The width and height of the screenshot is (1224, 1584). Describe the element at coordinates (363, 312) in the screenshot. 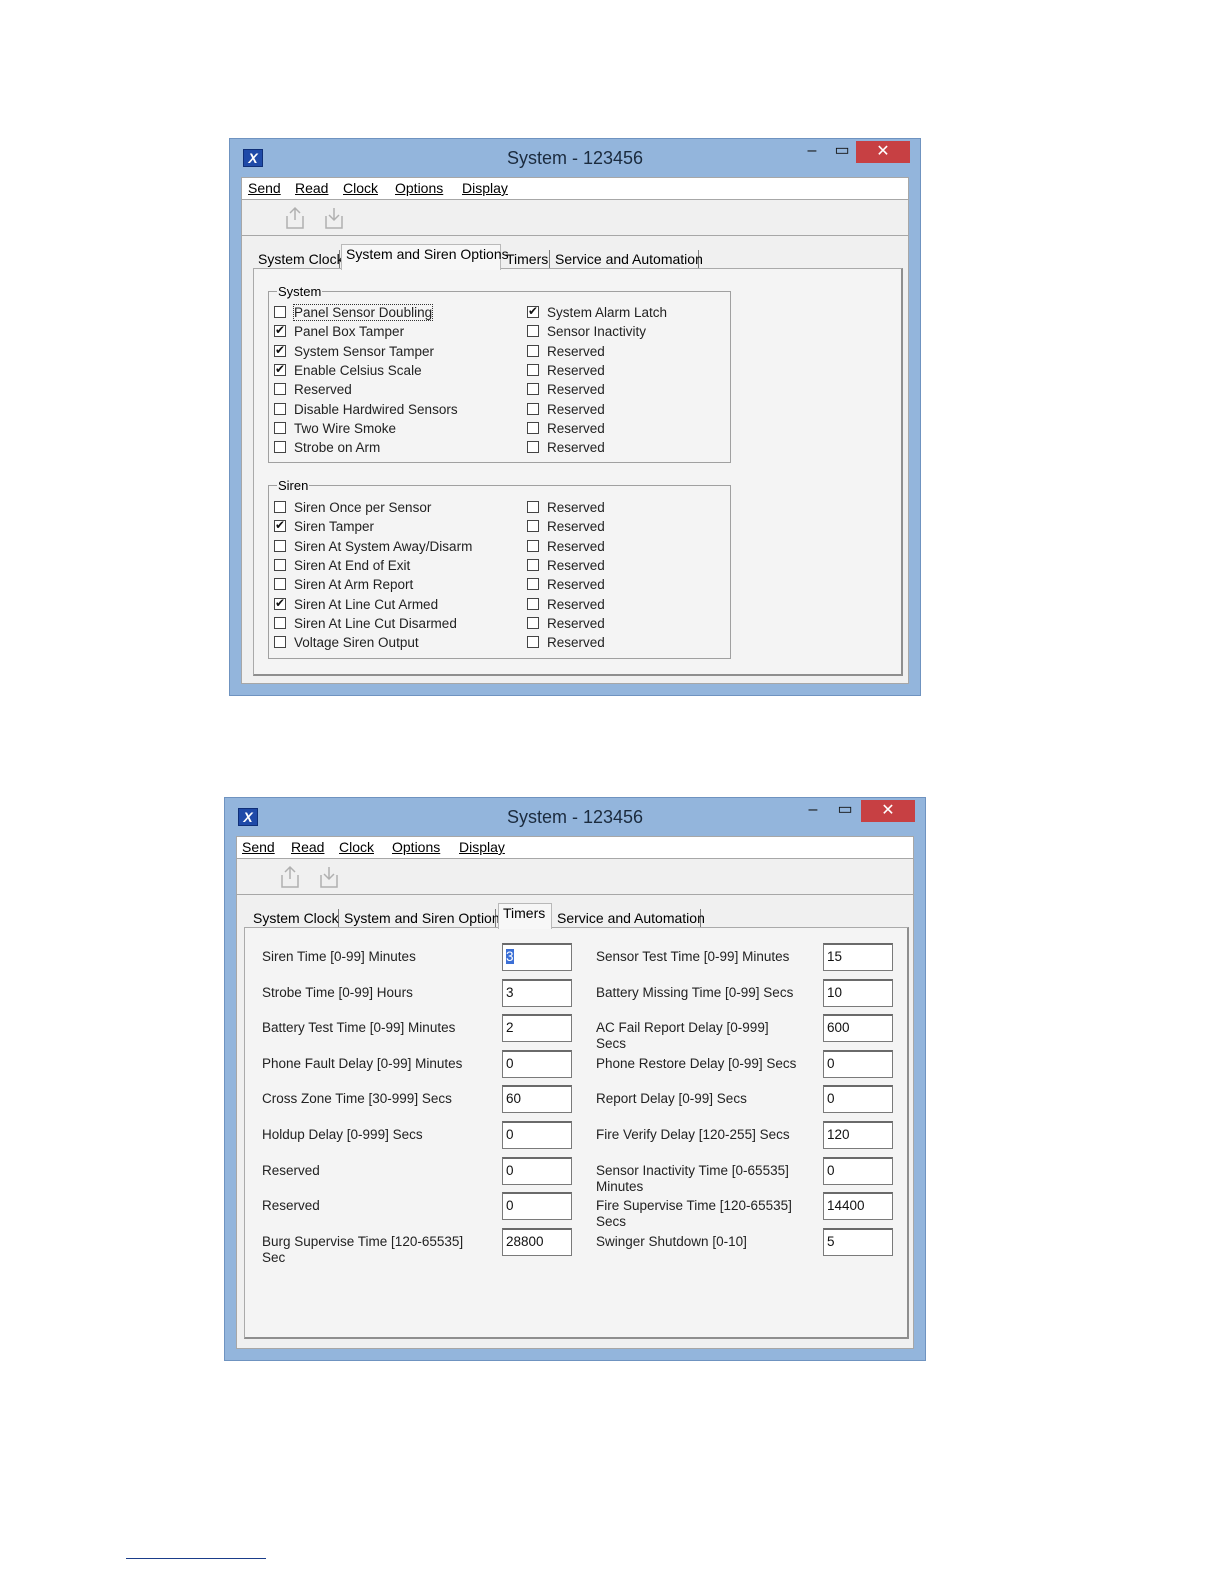

I see `option-label: Panel Sensor Doubling` at that location.